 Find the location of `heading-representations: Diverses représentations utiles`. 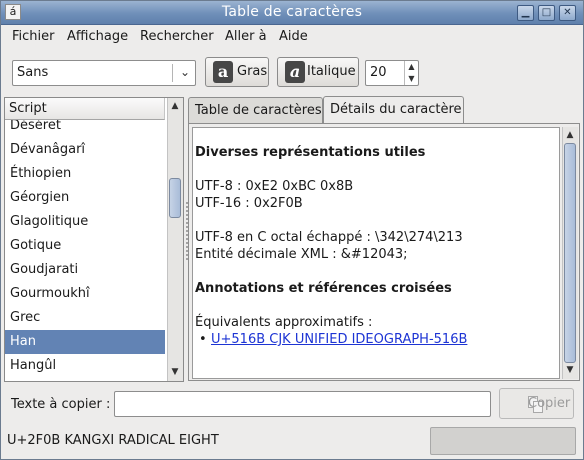

heading-representations: Diverses représentations utiles is located at coordinates (310, 152).